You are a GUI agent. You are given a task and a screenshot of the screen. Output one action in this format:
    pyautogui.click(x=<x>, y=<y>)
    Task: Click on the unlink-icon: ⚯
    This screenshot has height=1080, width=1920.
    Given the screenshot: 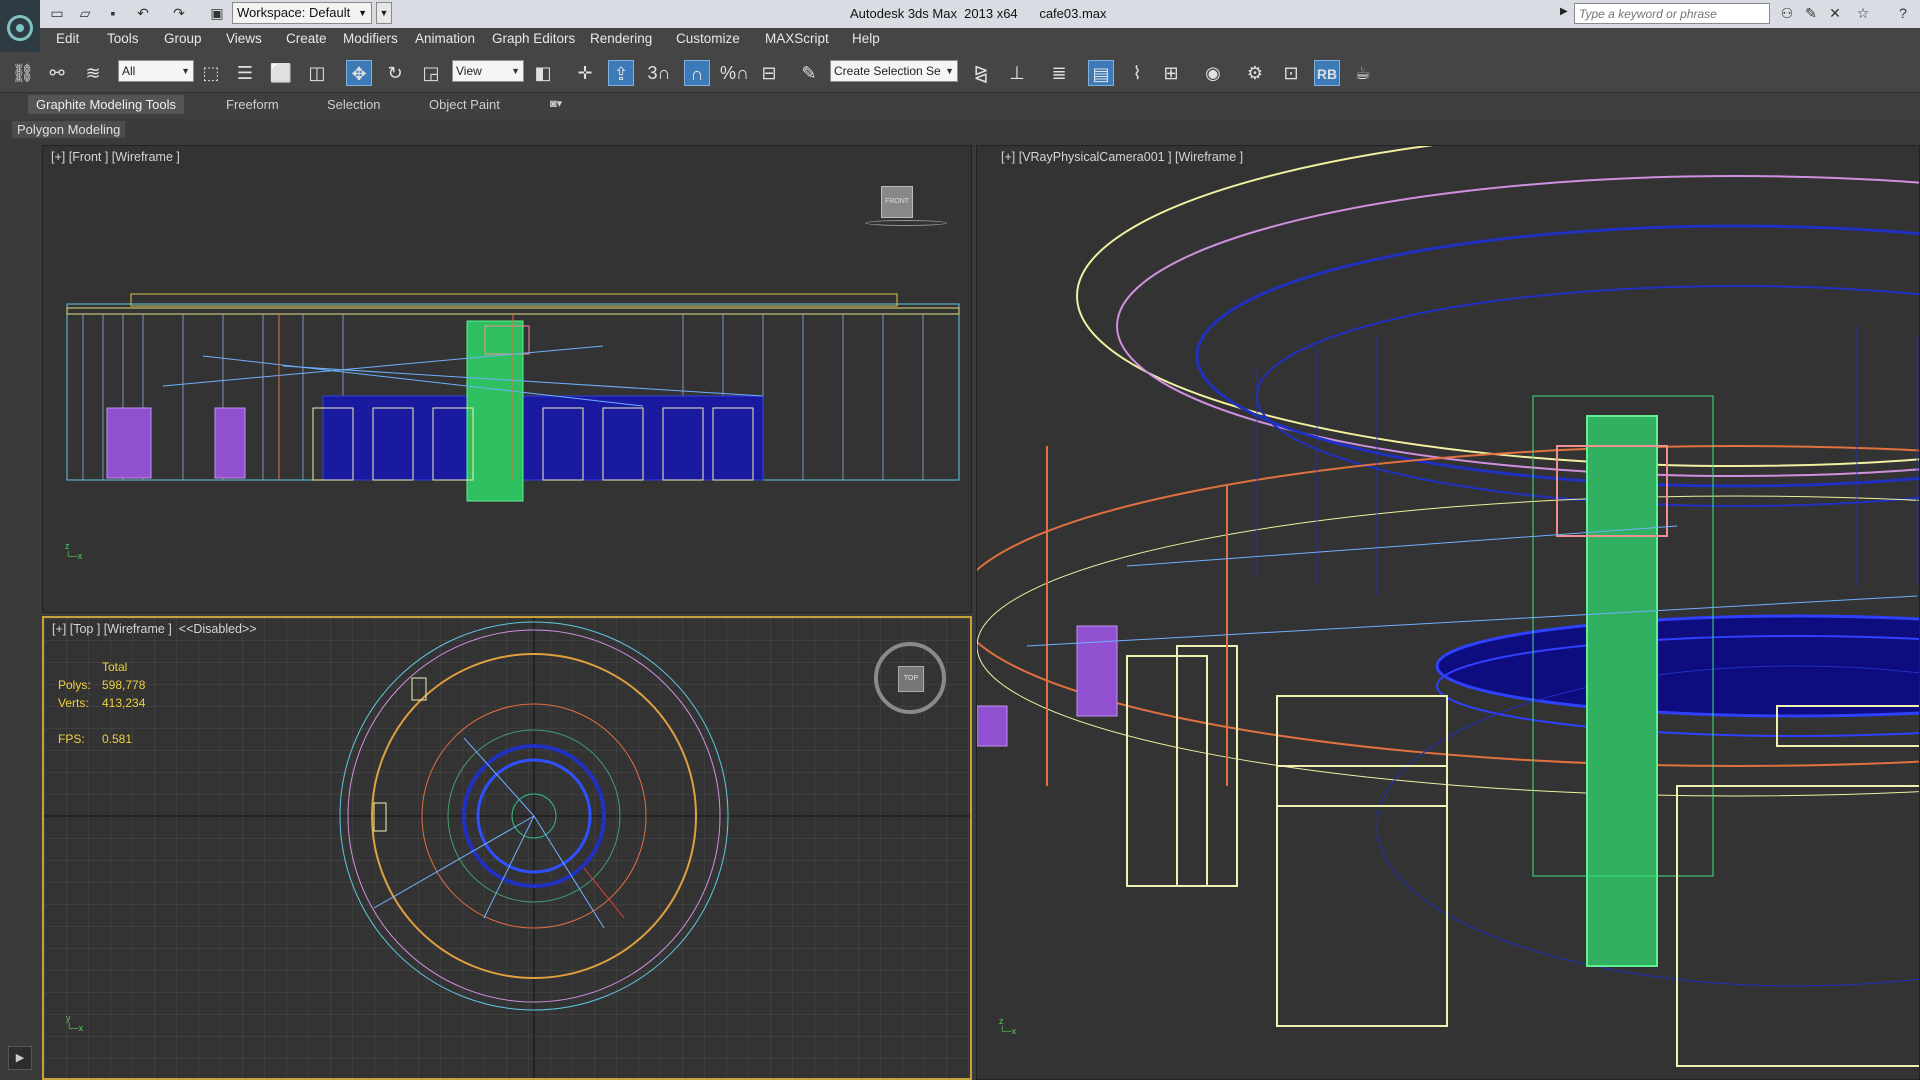 What is the action you would take?
    pyautogui.click(x=57, y=73)
    